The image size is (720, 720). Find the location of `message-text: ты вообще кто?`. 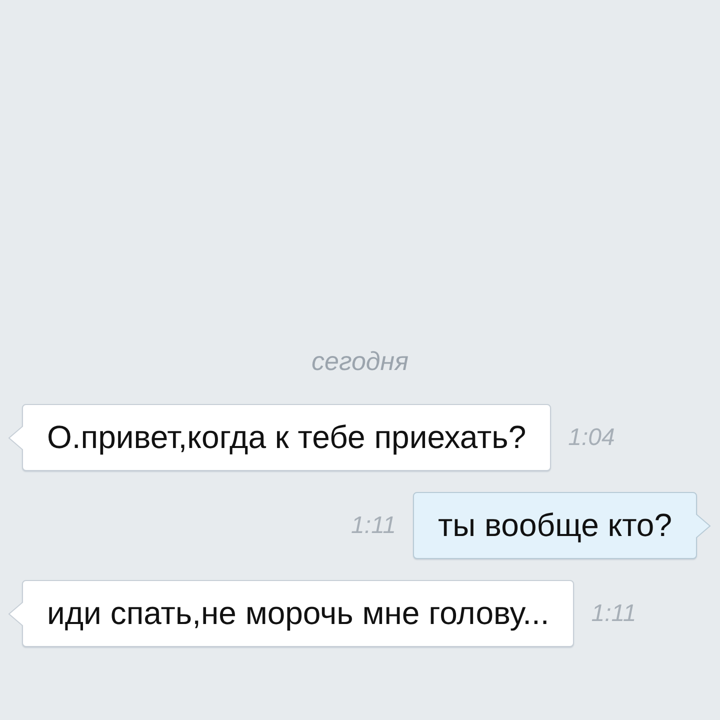

message-text: ты вообще кто? is located at coordinates (555, 525).